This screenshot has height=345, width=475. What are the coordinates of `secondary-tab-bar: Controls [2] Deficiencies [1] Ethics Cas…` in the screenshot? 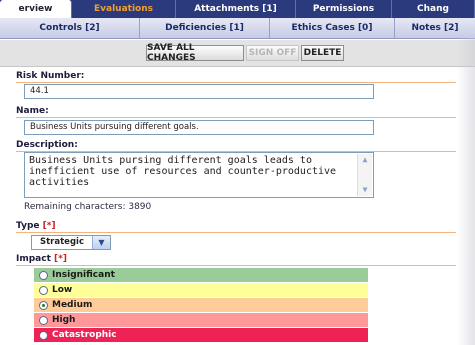 It's located at (237, 28).